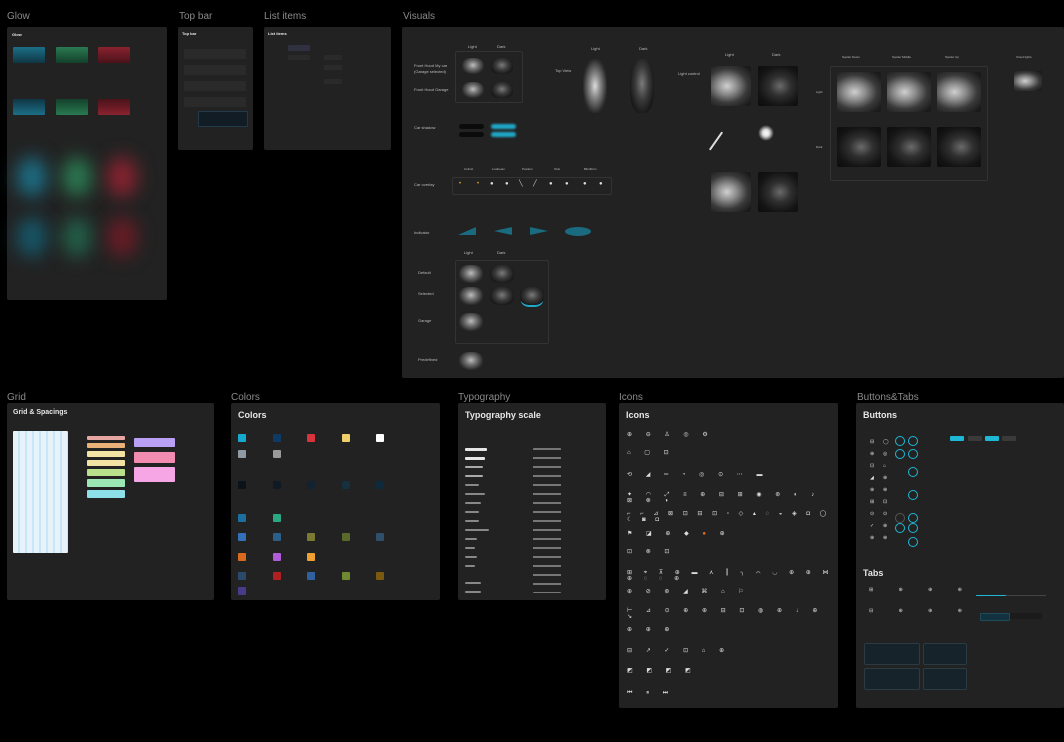  Describe the element at coordinates (859, 92) in the screenshot. I see `spoiler-light-down` at that location.